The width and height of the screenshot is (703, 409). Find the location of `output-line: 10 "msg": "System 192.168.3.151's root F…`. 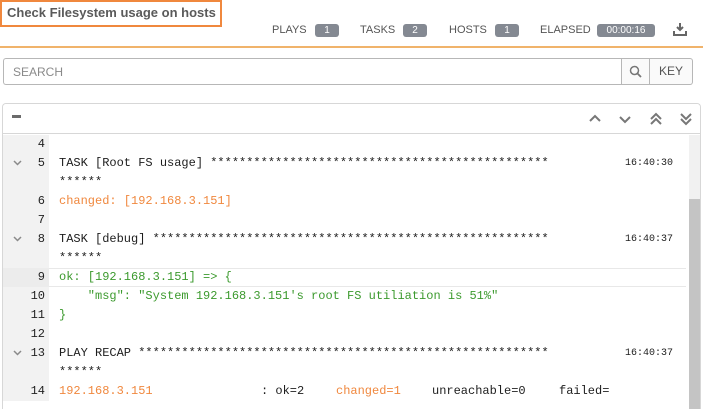

output-line: 10 "msg": "System 192.168.3.151's root F… is located at coordinates (344, 296).